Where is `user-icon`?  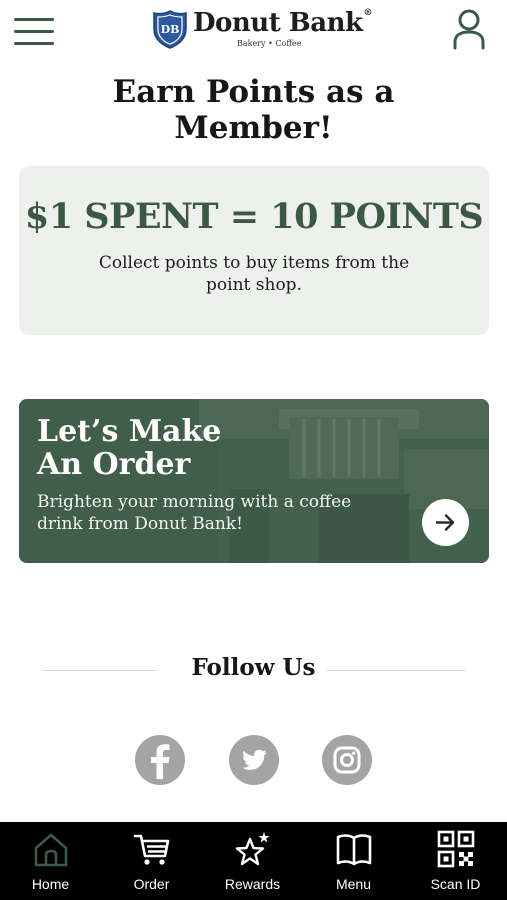 user-icon is located at coordinates (470, 29).